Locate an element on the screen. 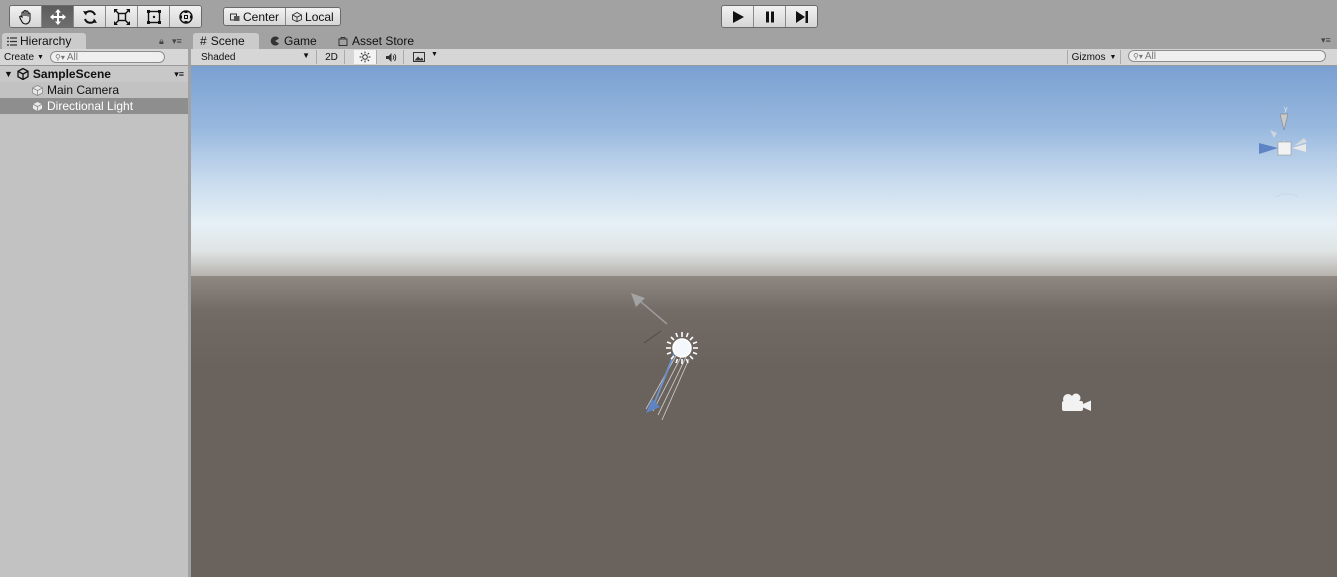 The height and width of the screenshot is (577, 1337). tab-scene-label: Scene is located at coordinates (227, 41).